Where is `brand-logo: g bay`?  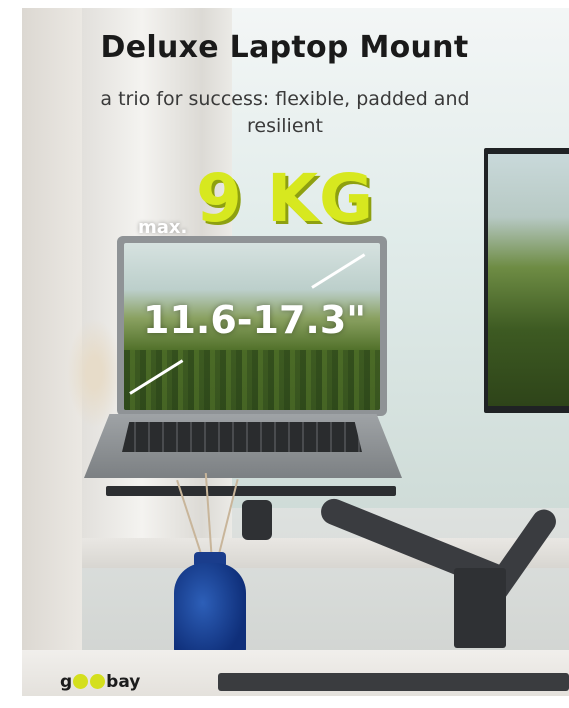
brand-logo: g bay is located at coordinates (100, 682).